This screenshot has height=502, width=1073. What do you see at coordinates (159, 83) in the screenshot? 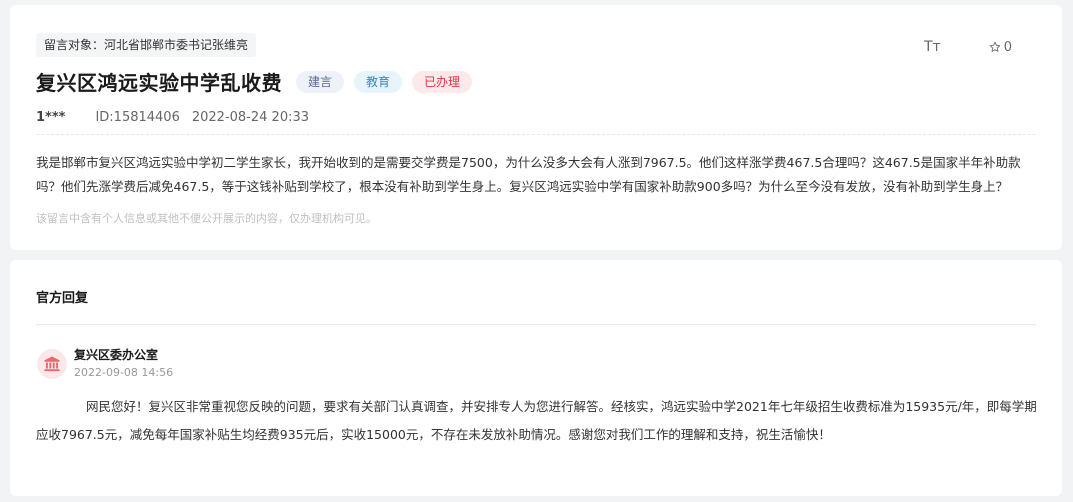
I see `page-title: 复兴区鸿远实验中学乱收费` at bounding box center [159, 83].